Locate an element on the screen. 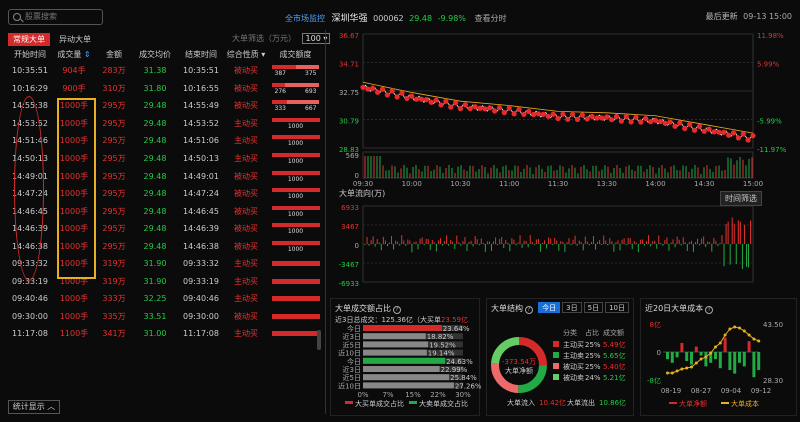  row-nature: 被动买 is located at coordinates (246, 211).